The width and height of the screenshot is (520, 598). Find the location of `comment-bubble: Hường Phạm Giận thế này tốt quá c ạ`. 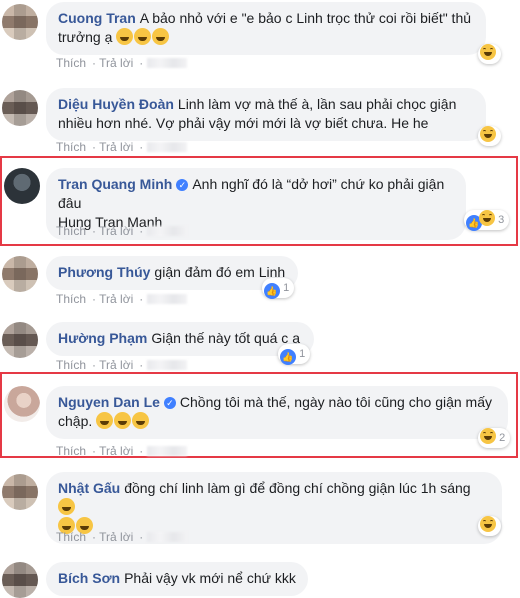

comment-bubble: Hường Phạm Giận thế này tốt quá c ạ is located at coordinates (180, 339).